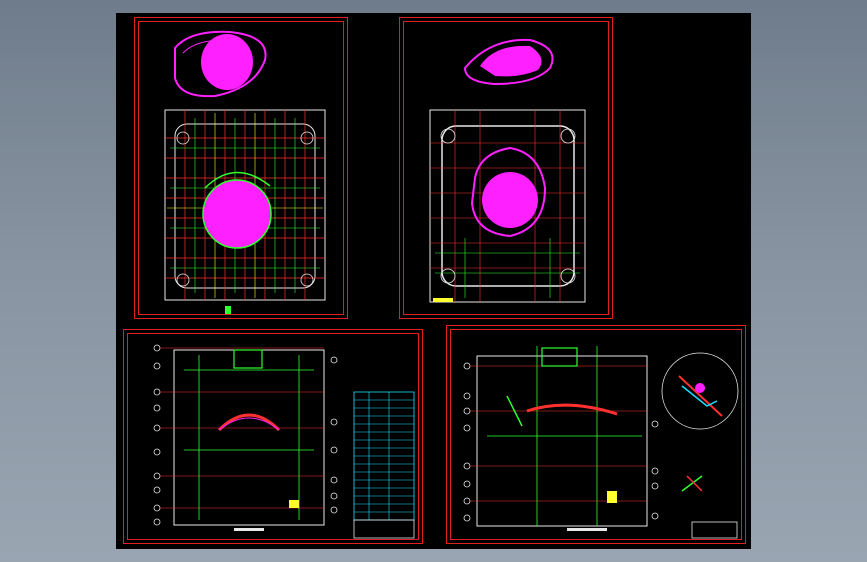  Describe the element at coordinates (508, 62) in the screenshot. I see `part-isometric-cavity` at that location.